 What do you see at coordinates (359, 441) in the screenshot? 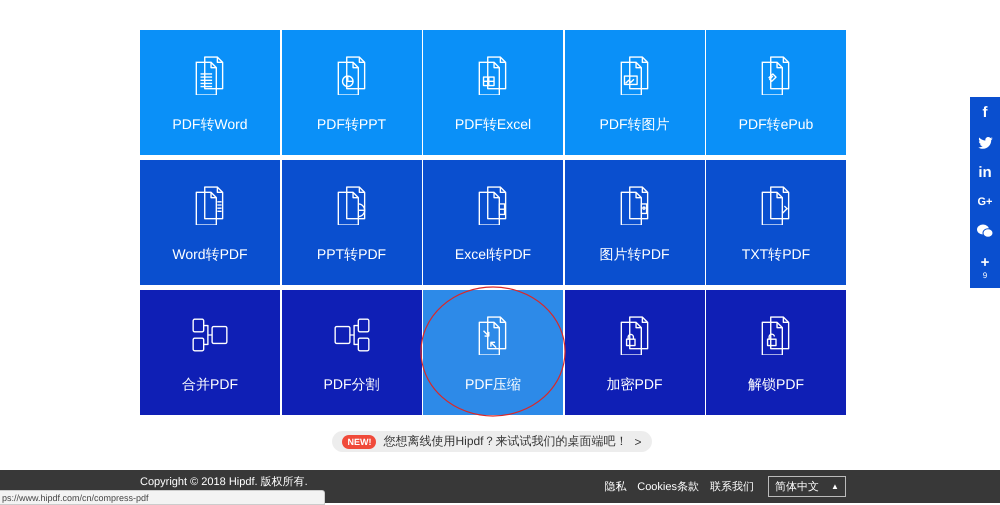
I see `new-badge: NEW!` at bounding box center [359, 441].